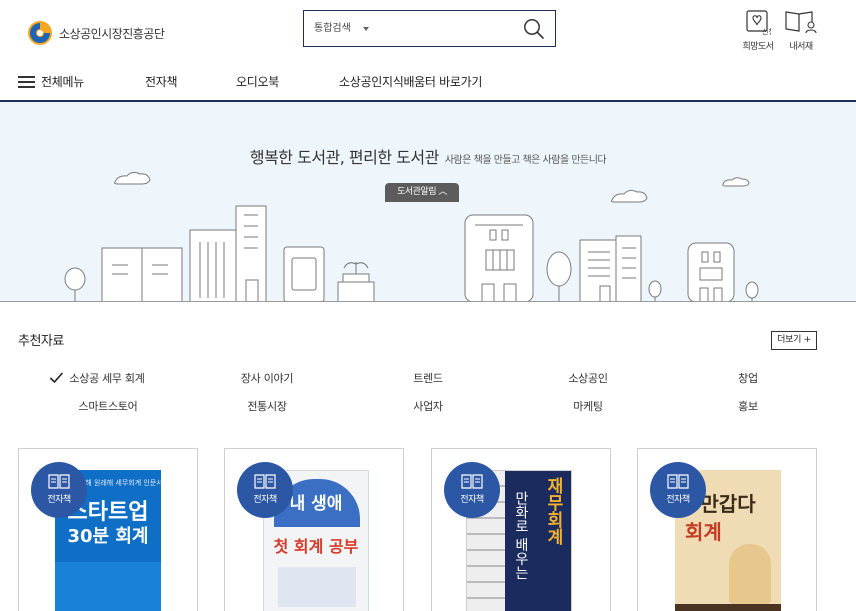 Image resolution: width=856 pixels, height=611 pixels. What do you see at coordinates (703, 532) in the screenshot?
I see `book-cover-subtitle: 회계` at bounding box center [703, 532].